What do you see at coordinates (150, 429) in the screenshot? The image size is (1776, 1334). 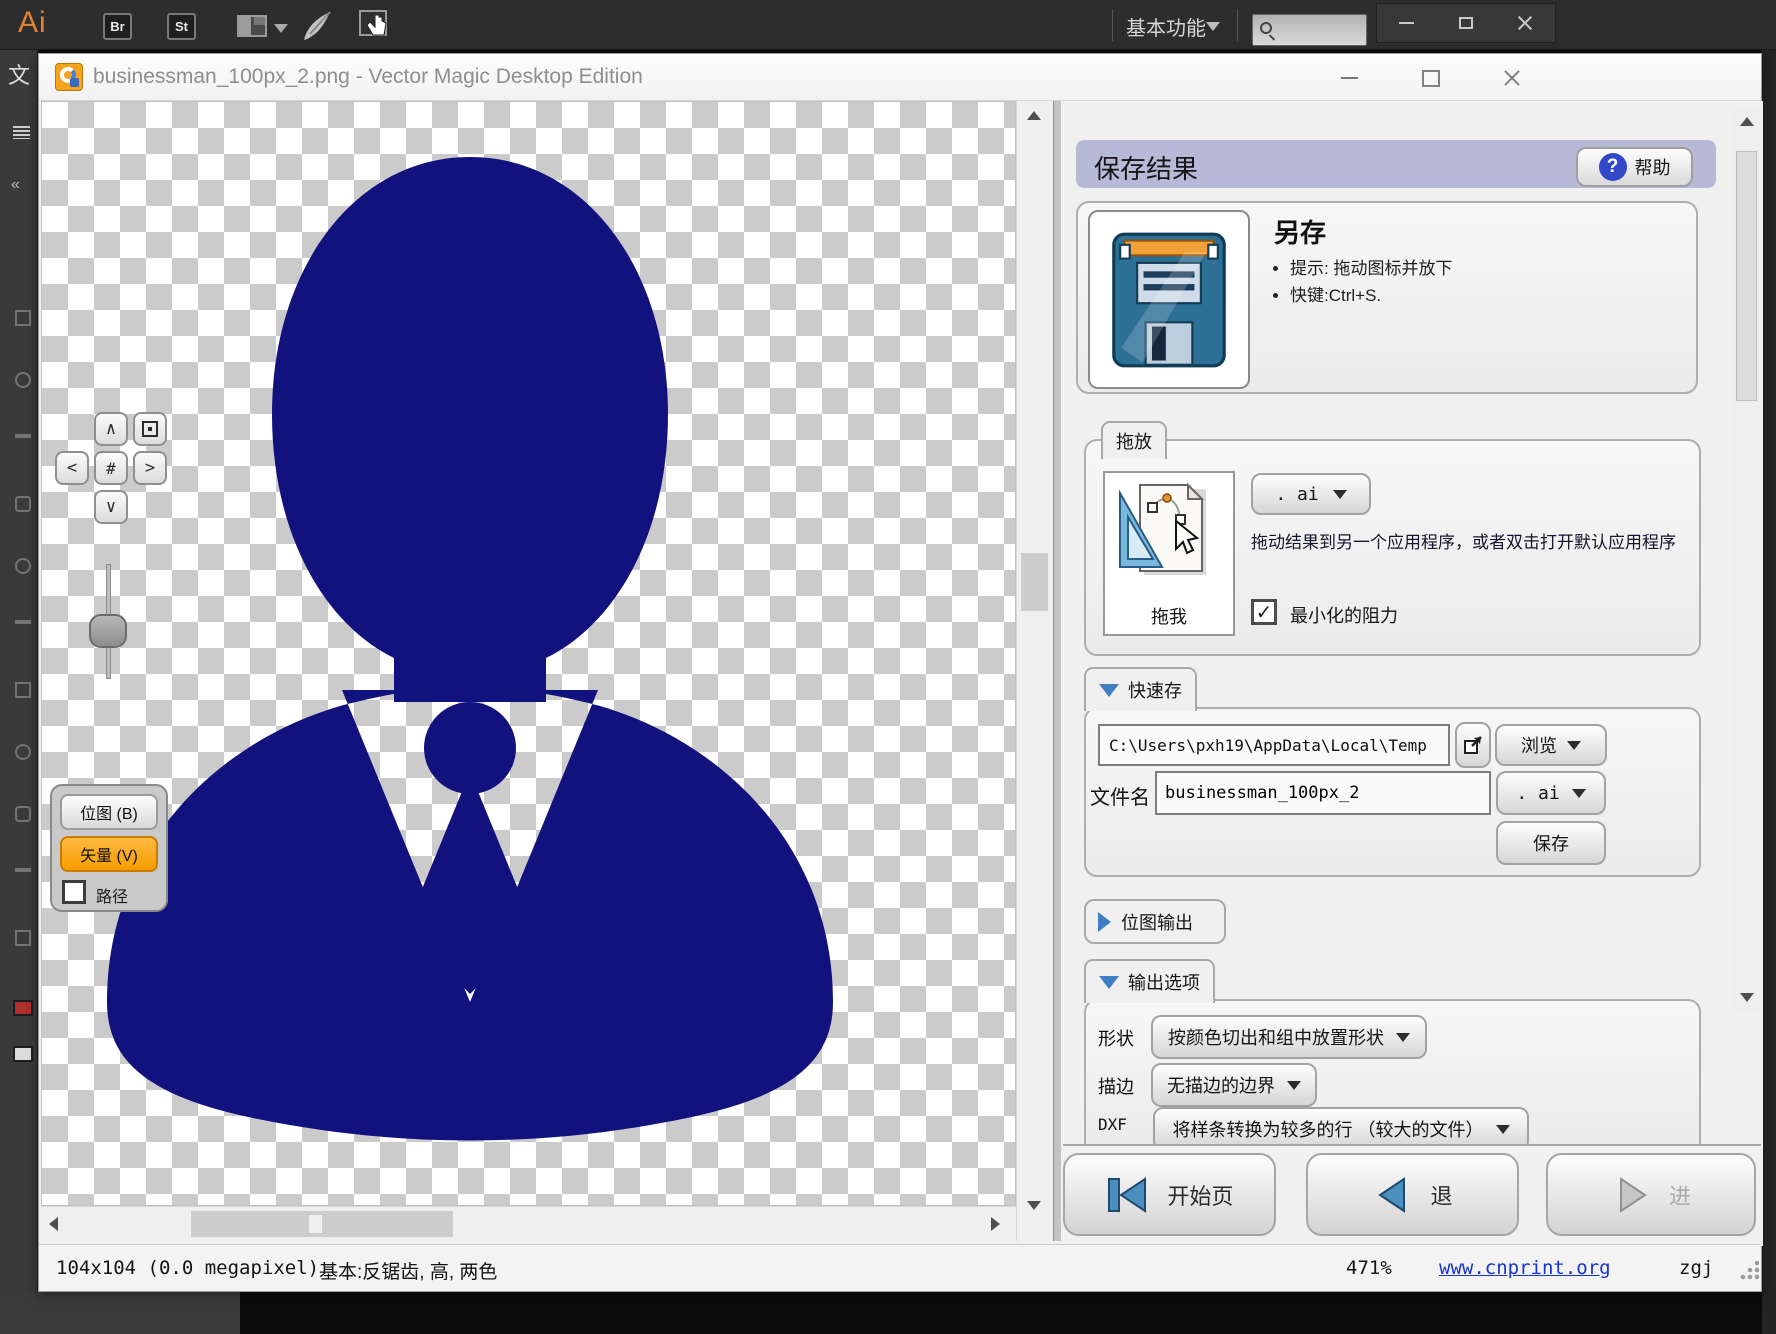 I see `zoom-fit-button` at bounding box center [150, 429].